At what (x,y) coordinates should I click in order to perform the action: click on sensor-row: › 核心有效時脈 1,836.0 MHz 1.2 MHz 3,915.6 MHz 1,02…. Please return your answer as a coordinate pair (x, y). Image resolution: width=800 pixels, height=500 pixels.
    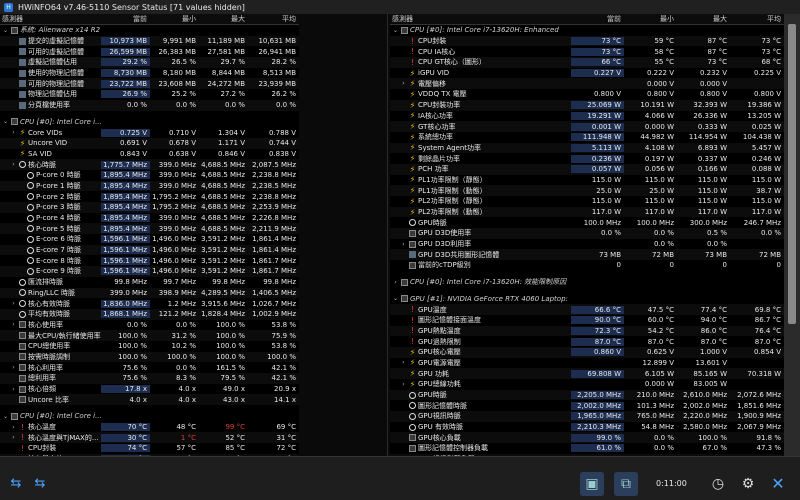
    Looking at the image, I should click on (149, 303).